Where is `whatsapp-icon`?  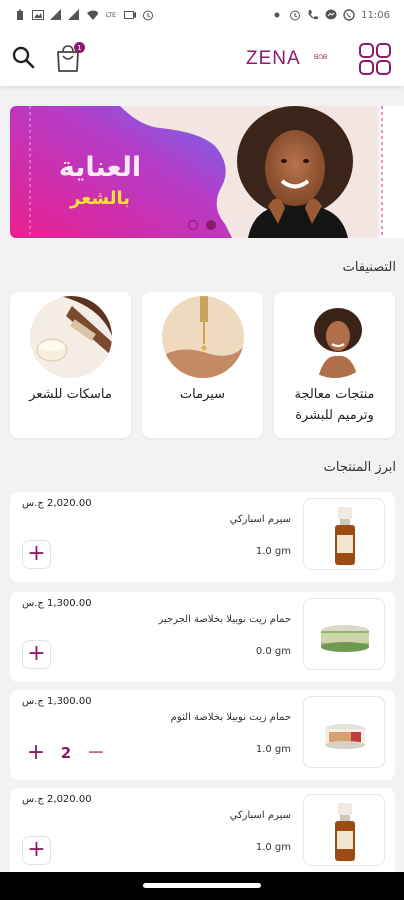 whatsapp-icon is located at coordinates (349, 15).